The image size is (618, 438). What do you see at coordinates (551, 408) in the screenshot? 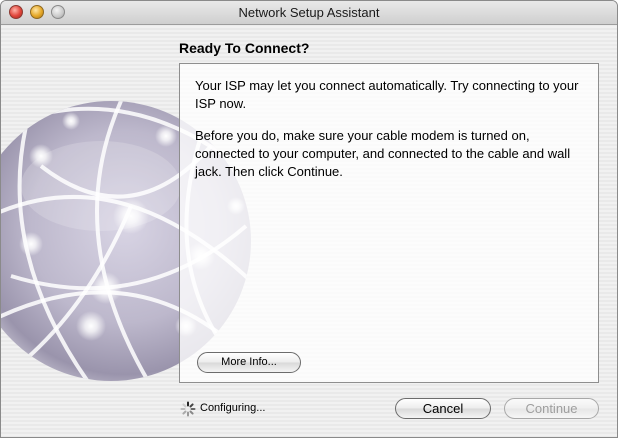
I see `continue-button: Continue` at bounding box center [551, 408].